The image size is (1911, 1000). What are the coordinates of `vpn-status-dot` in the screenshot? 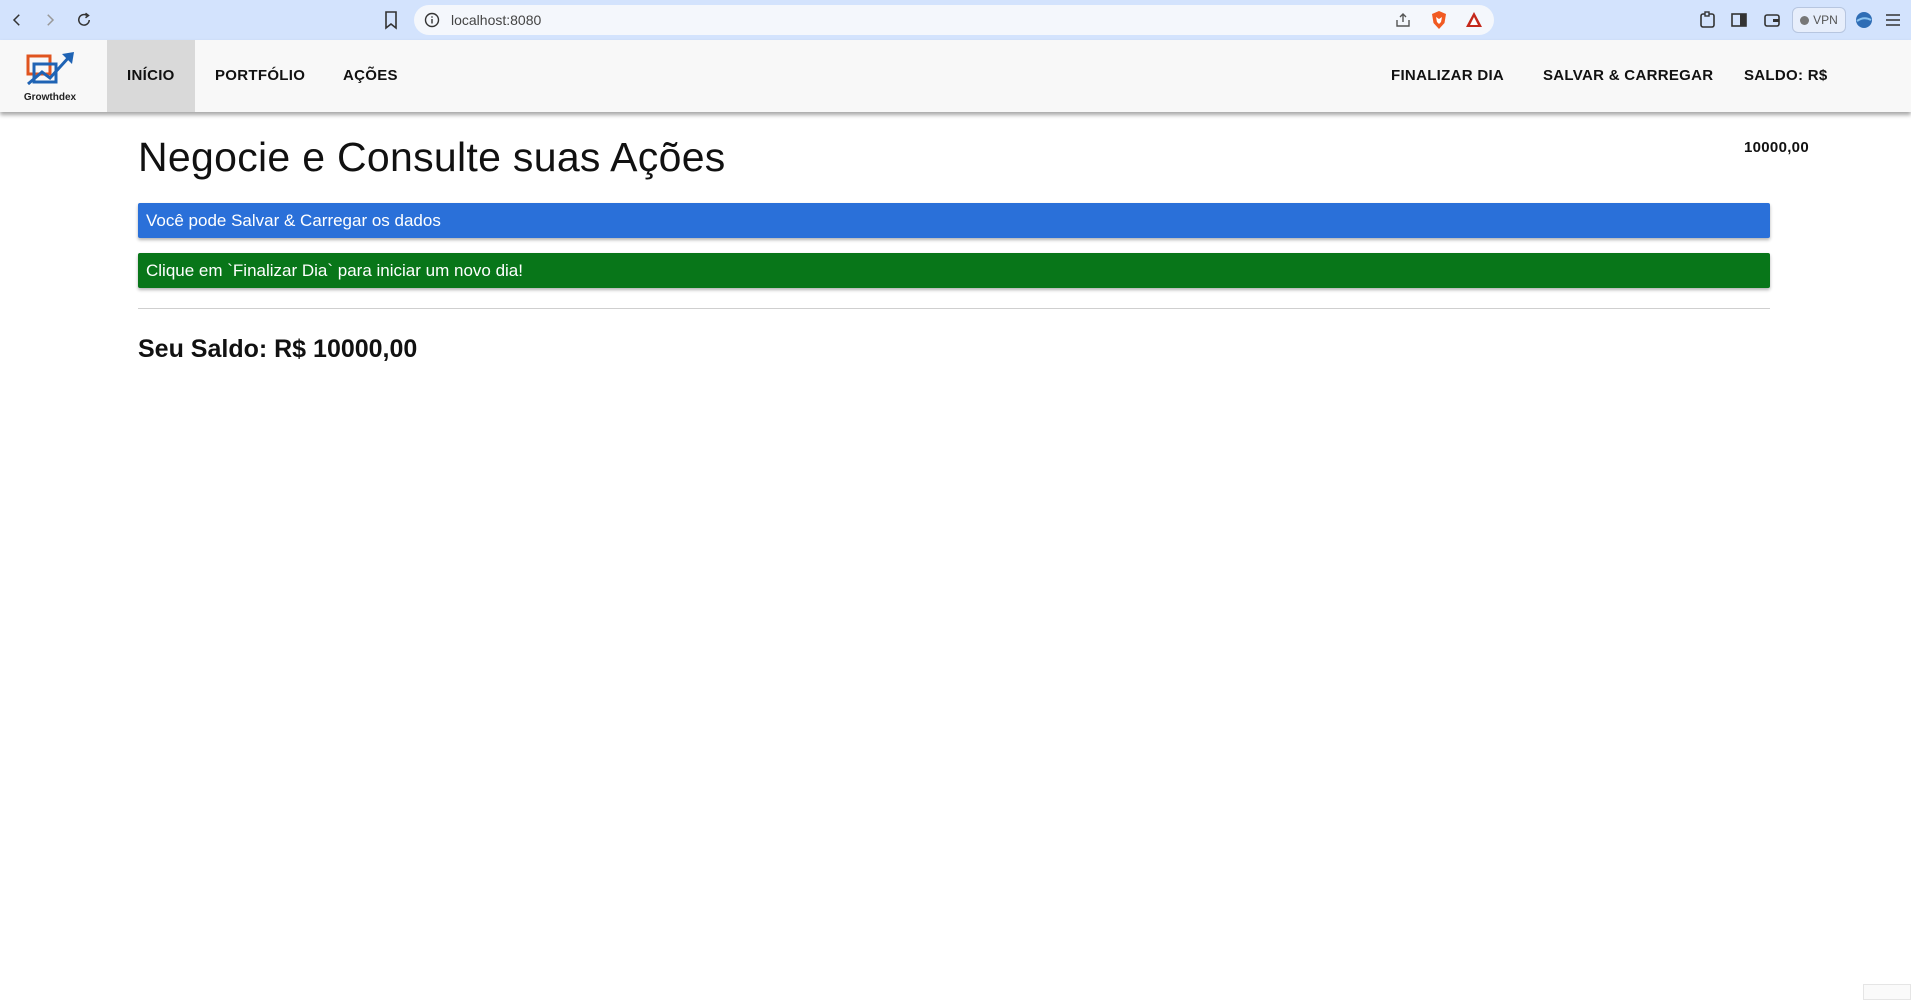 It's located at (1805, 20).